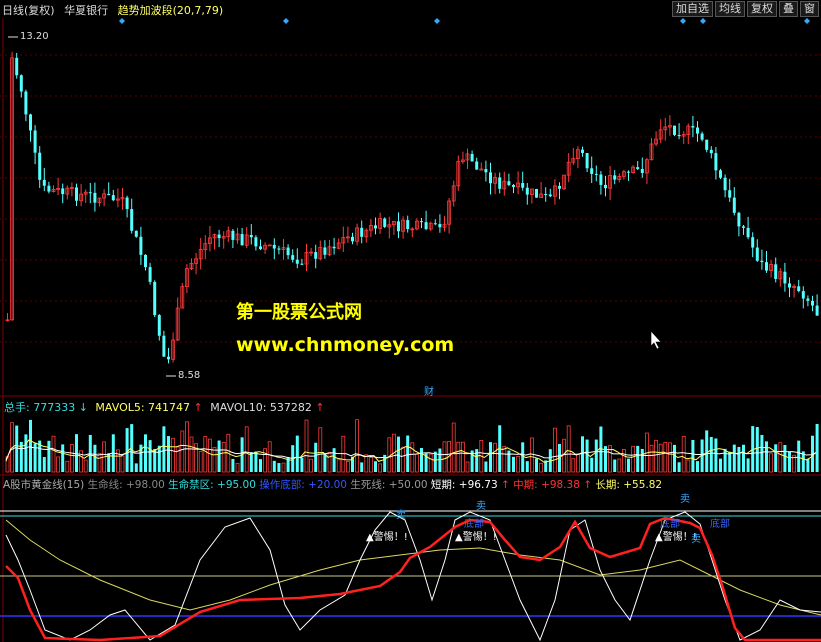  What do you see at coordinates (345, 345) in the screenshot?
I see `watermark-url: www.chnmoney.com` at bounding box center [345, 345].